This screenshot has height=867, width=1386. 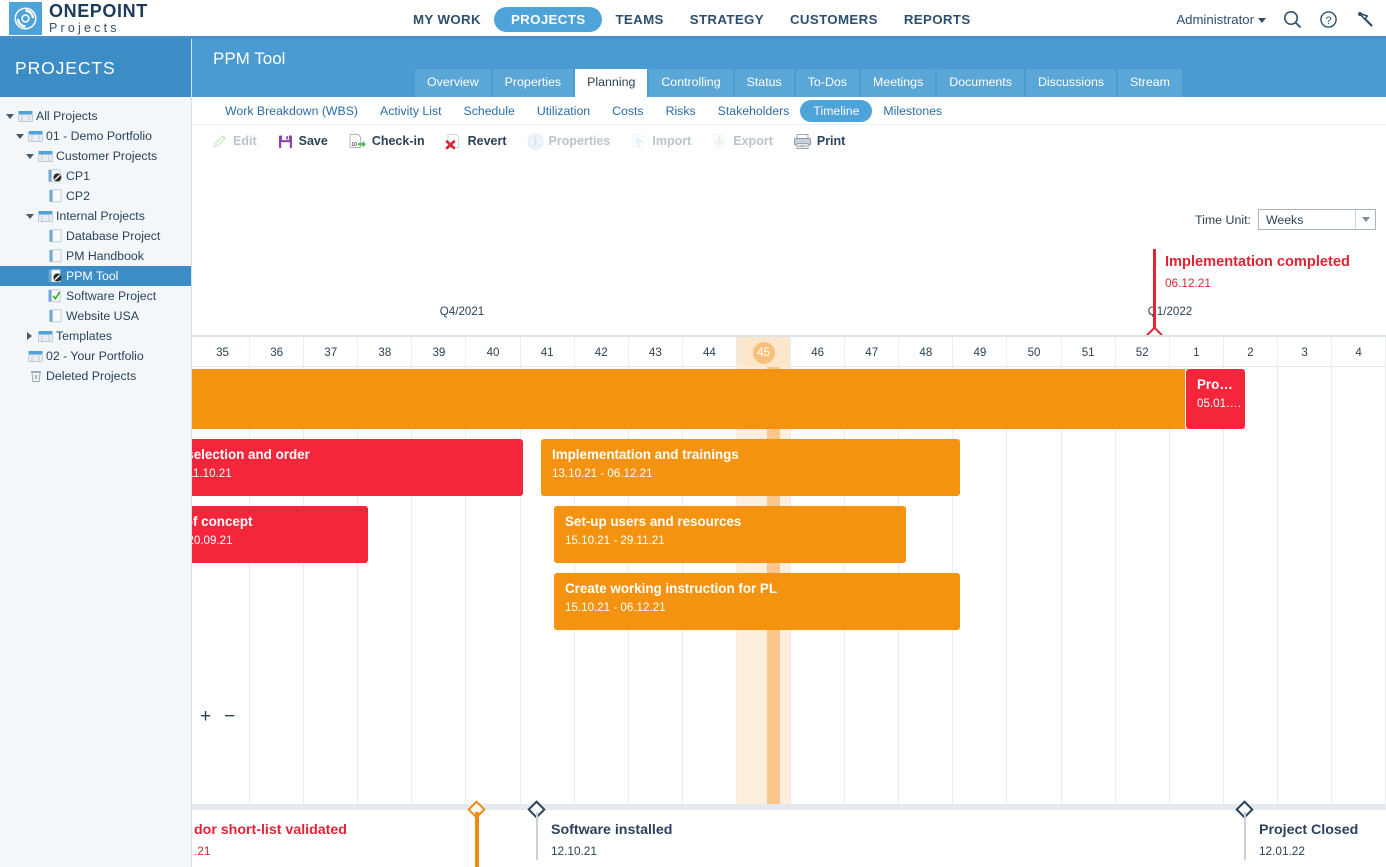 What do you see at coordinates (1150, 83) in the screenshot?
I see `tab-stream: Stream` at bounding box center [1150, 83].